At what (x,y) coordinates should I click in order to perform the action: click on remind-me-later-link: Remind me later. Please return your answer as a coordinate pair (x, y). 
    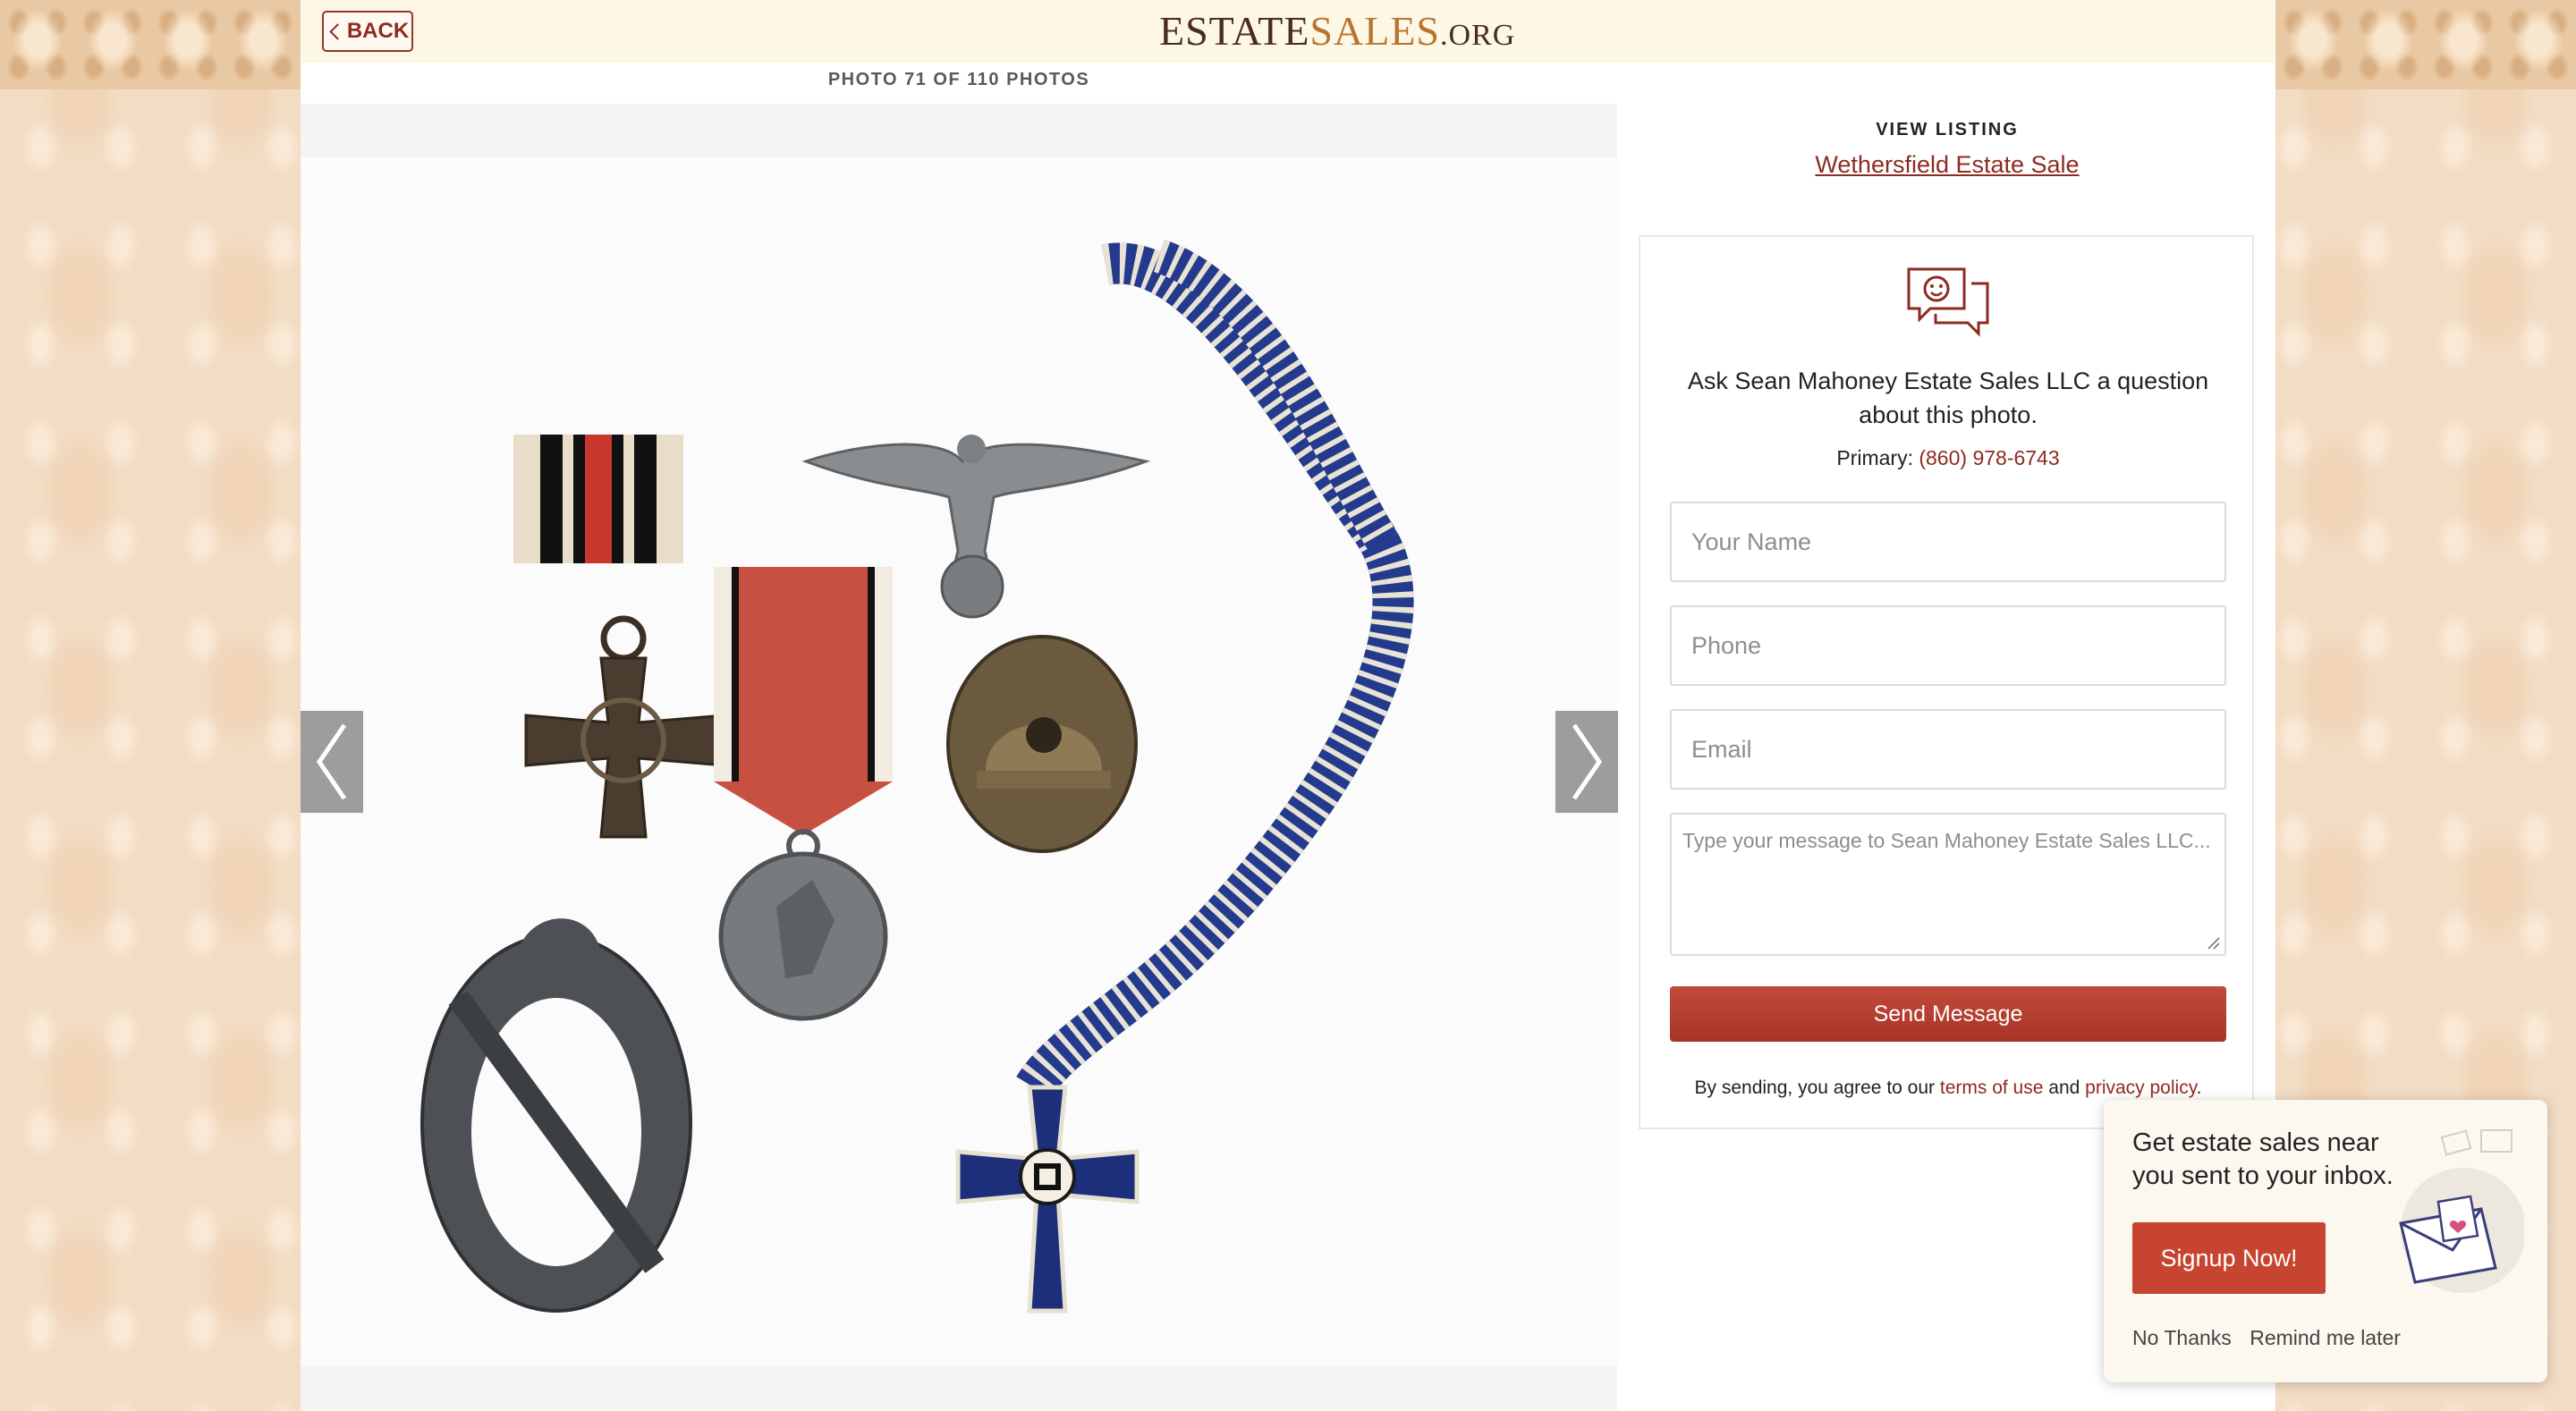
    Looking at the image, I should click on (2325, 1337).